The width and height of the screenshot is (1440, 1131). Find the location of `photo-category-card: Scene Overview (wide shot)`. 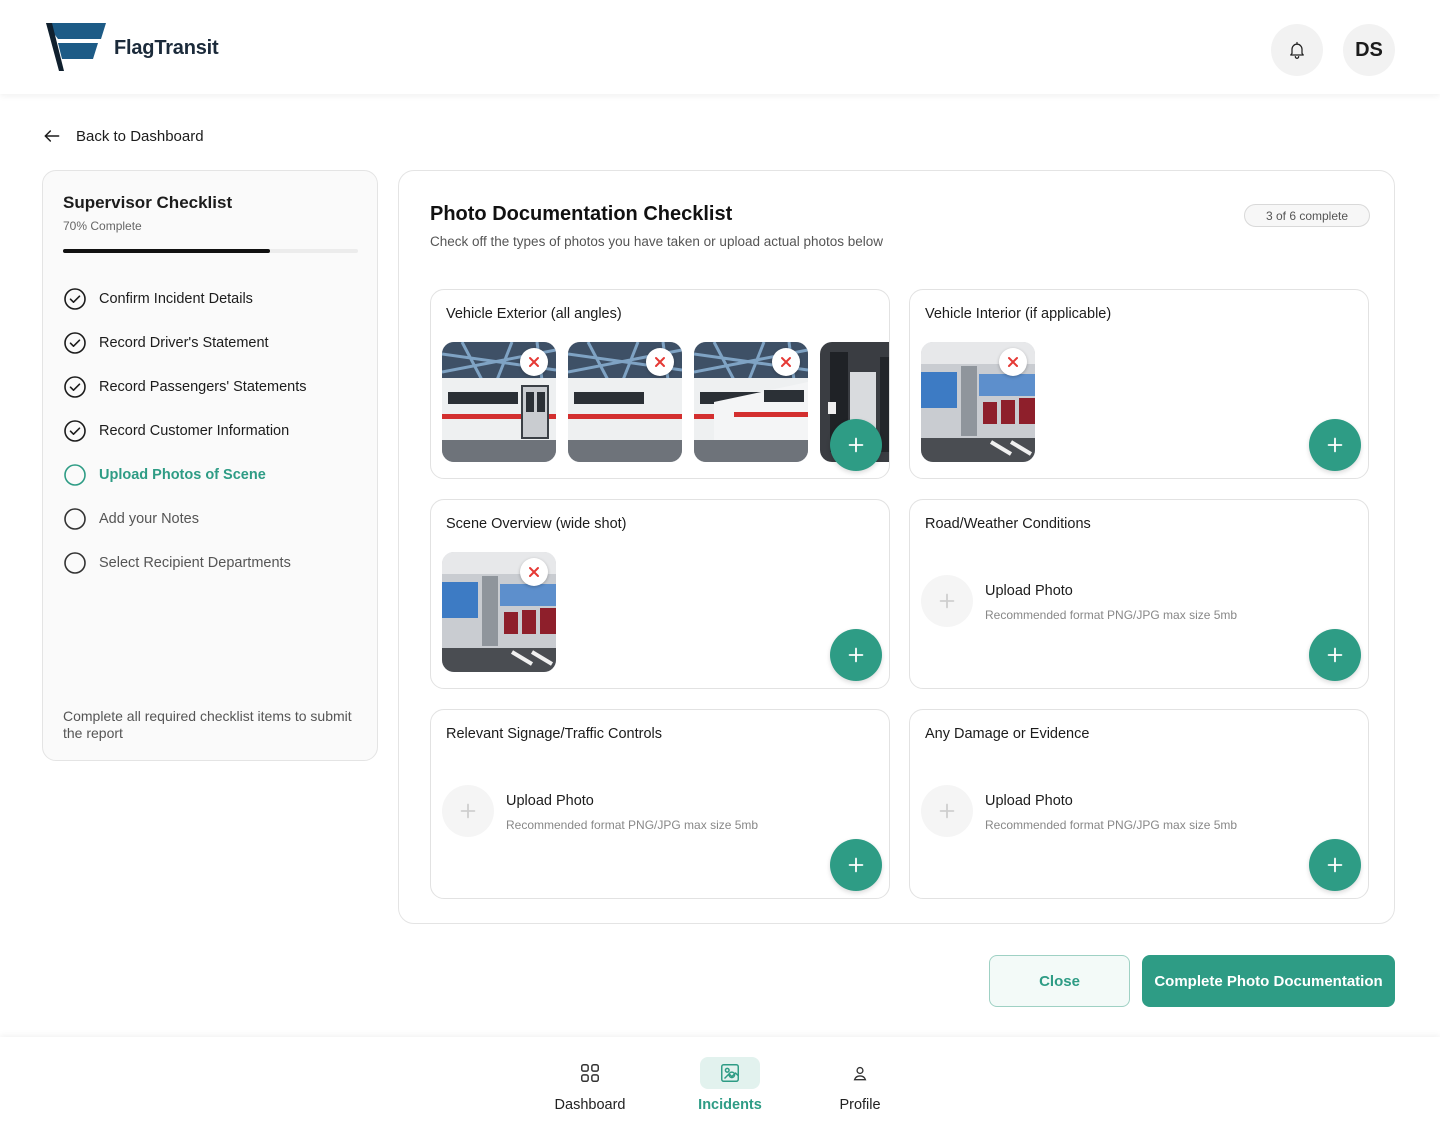

photo-category-card: Scene Overview (wide shot) is located at coordinates (660, 594).